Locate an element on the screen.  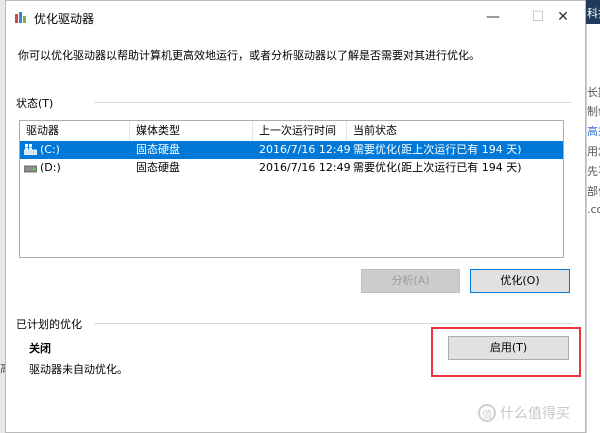
status-section-label: 状态(T) is located at coordinates (35, 103).